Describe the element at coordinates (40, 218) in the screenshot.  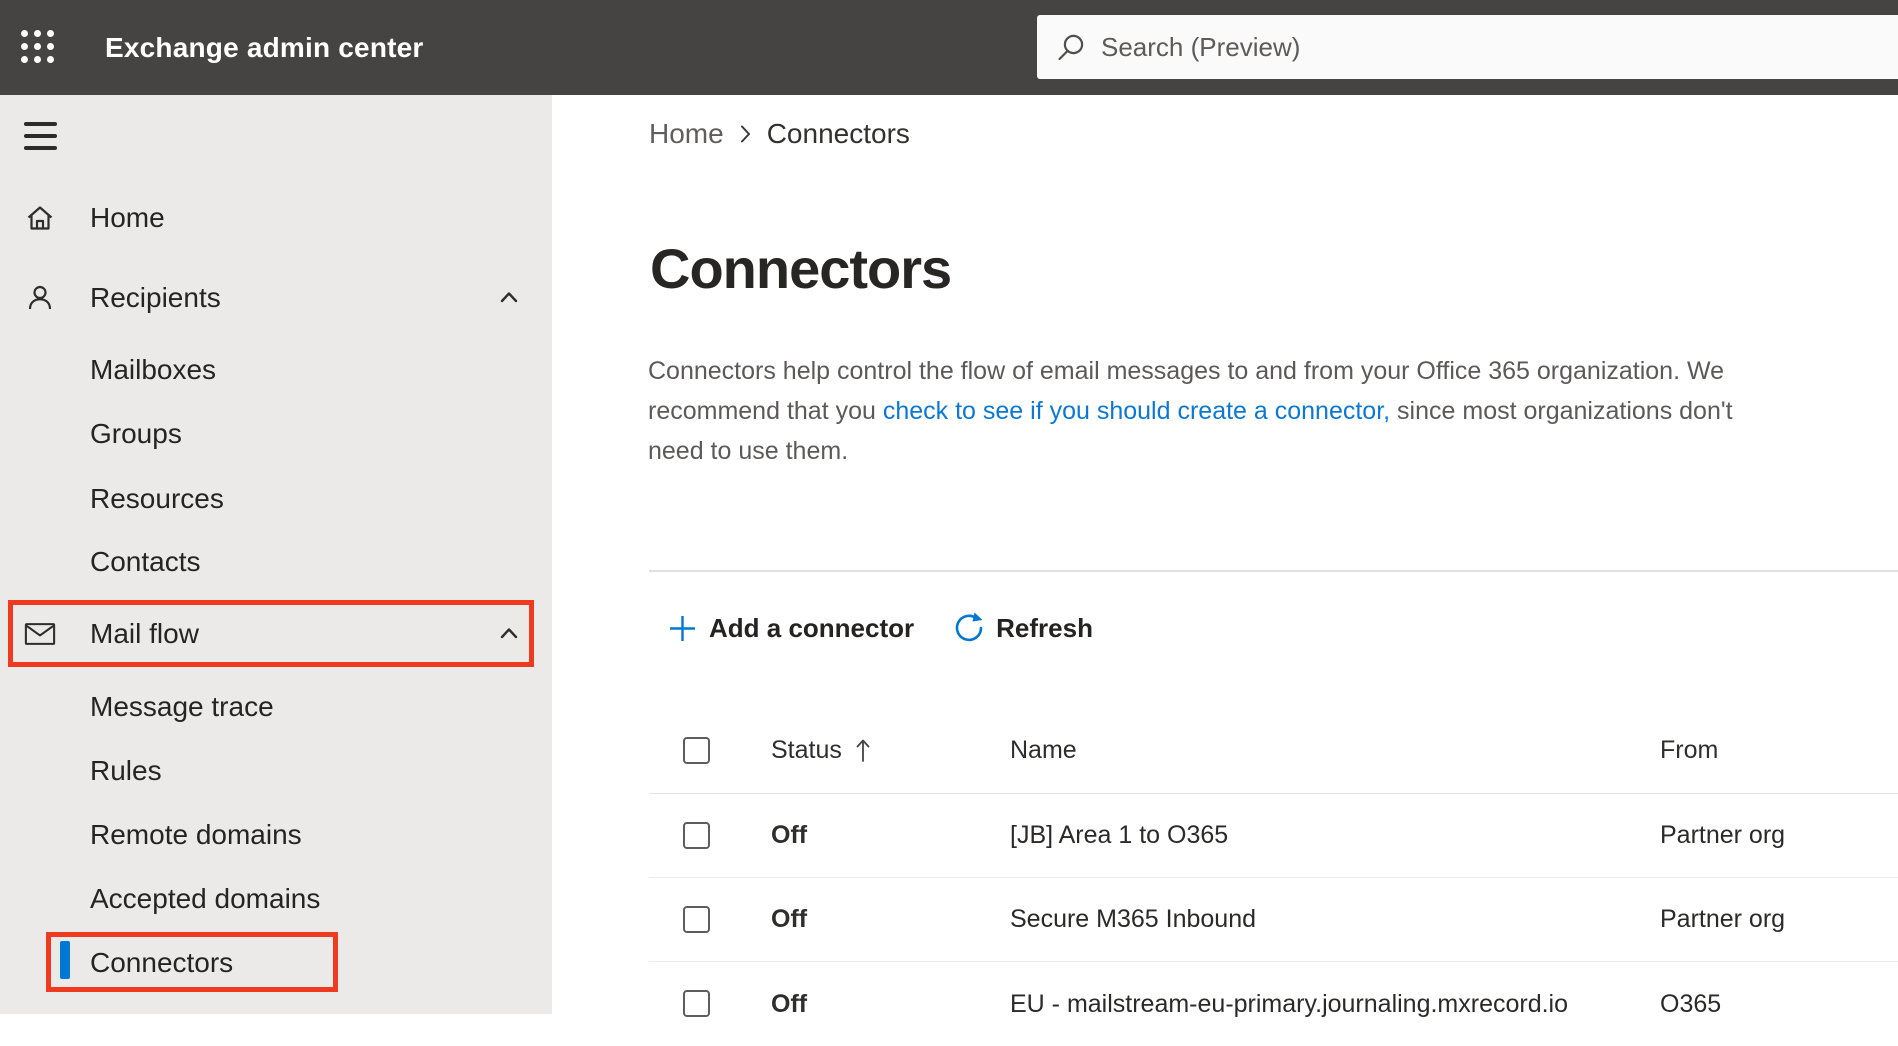
I see `home-icon` at that location.